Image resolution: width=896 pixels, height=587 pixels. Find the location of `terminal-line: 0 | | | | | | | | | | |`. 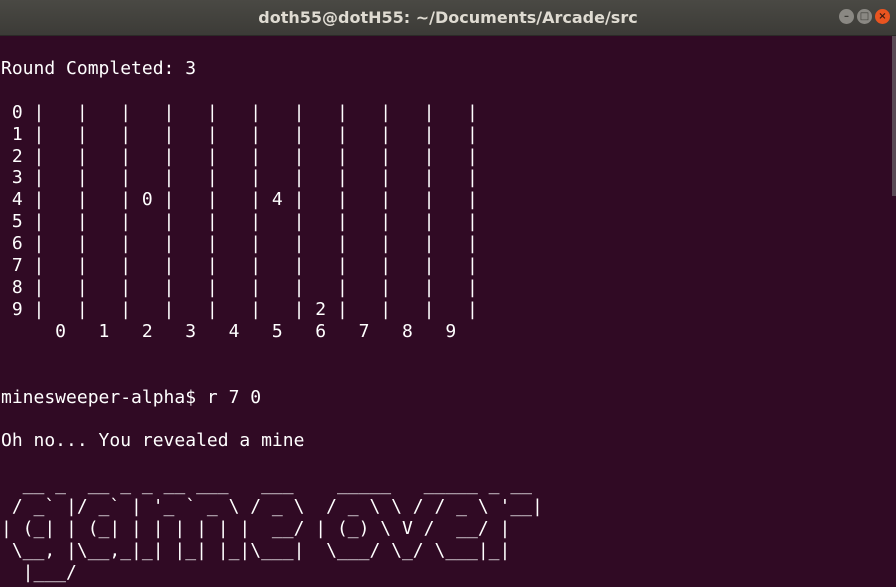

terminal-line: 0 | | | | | | | | | | | is located at coordinates (239, 112).